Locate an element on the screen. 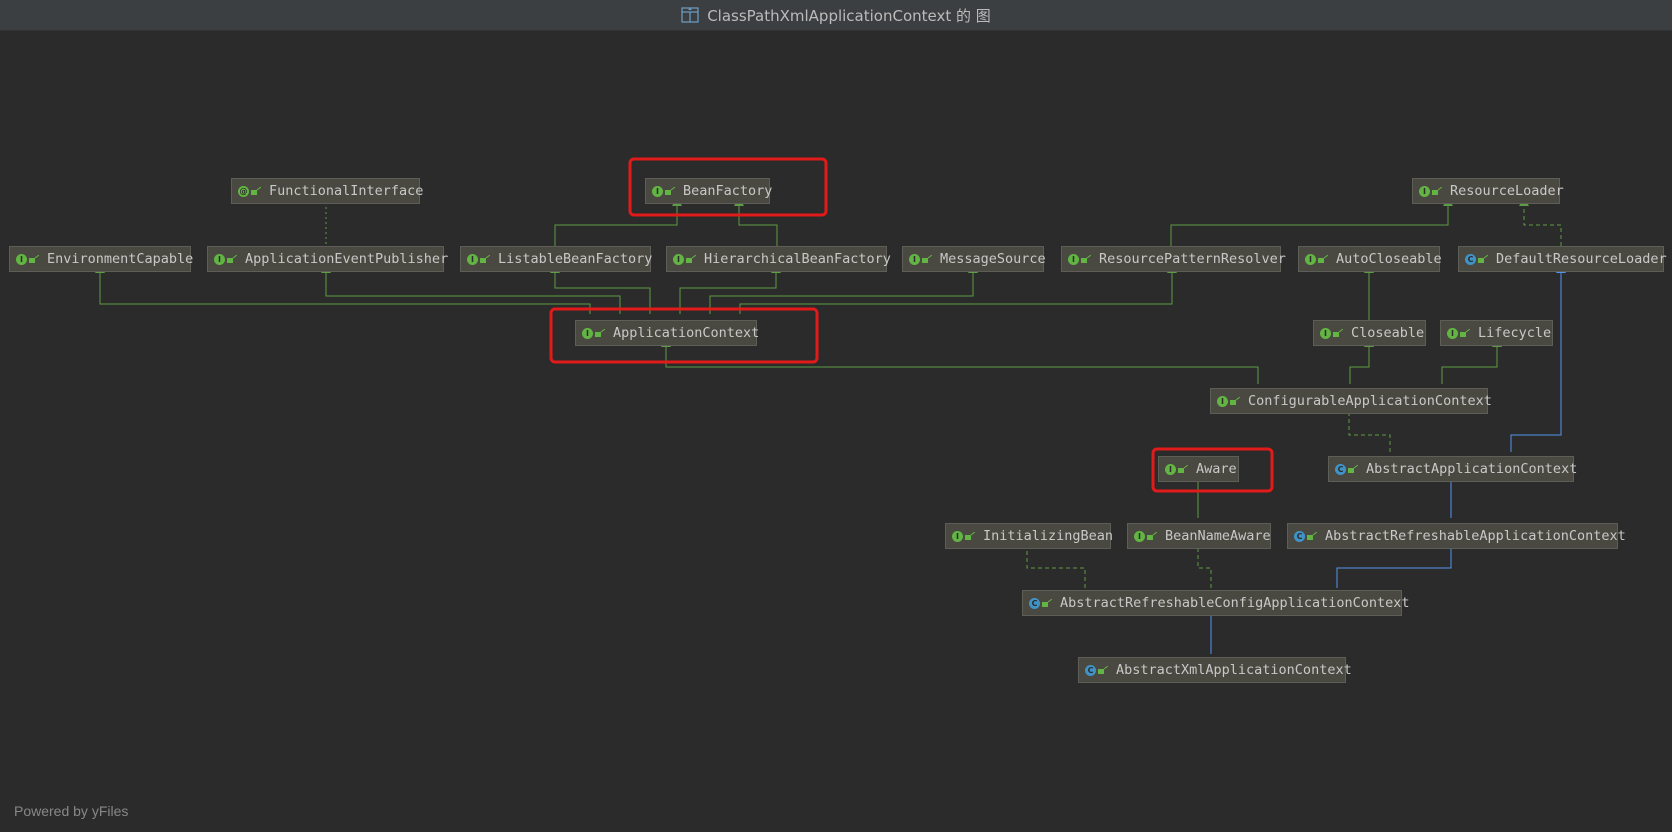 The image size is (1672, 832). node-listable-bean-factory: I ListableBeanFactory is located at coordinates (556, 259).